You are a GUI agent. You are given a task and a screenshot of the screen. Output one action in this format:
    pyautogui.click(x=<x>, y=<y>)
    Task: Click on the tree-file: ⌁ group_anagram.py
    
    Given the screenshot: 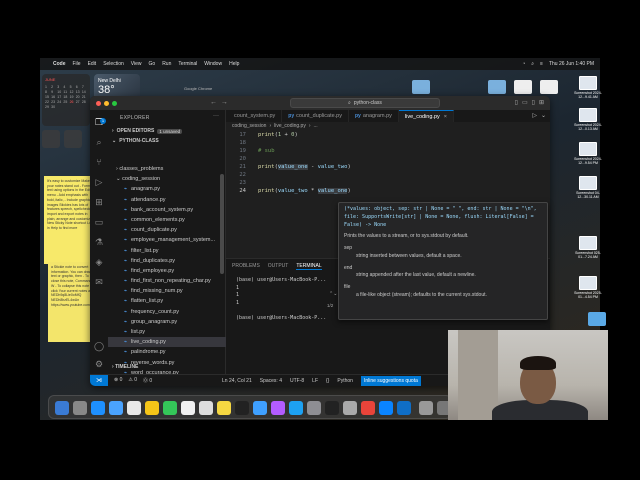 What is the action you would take?
    pyautogui.click(x=167, y=322)
    